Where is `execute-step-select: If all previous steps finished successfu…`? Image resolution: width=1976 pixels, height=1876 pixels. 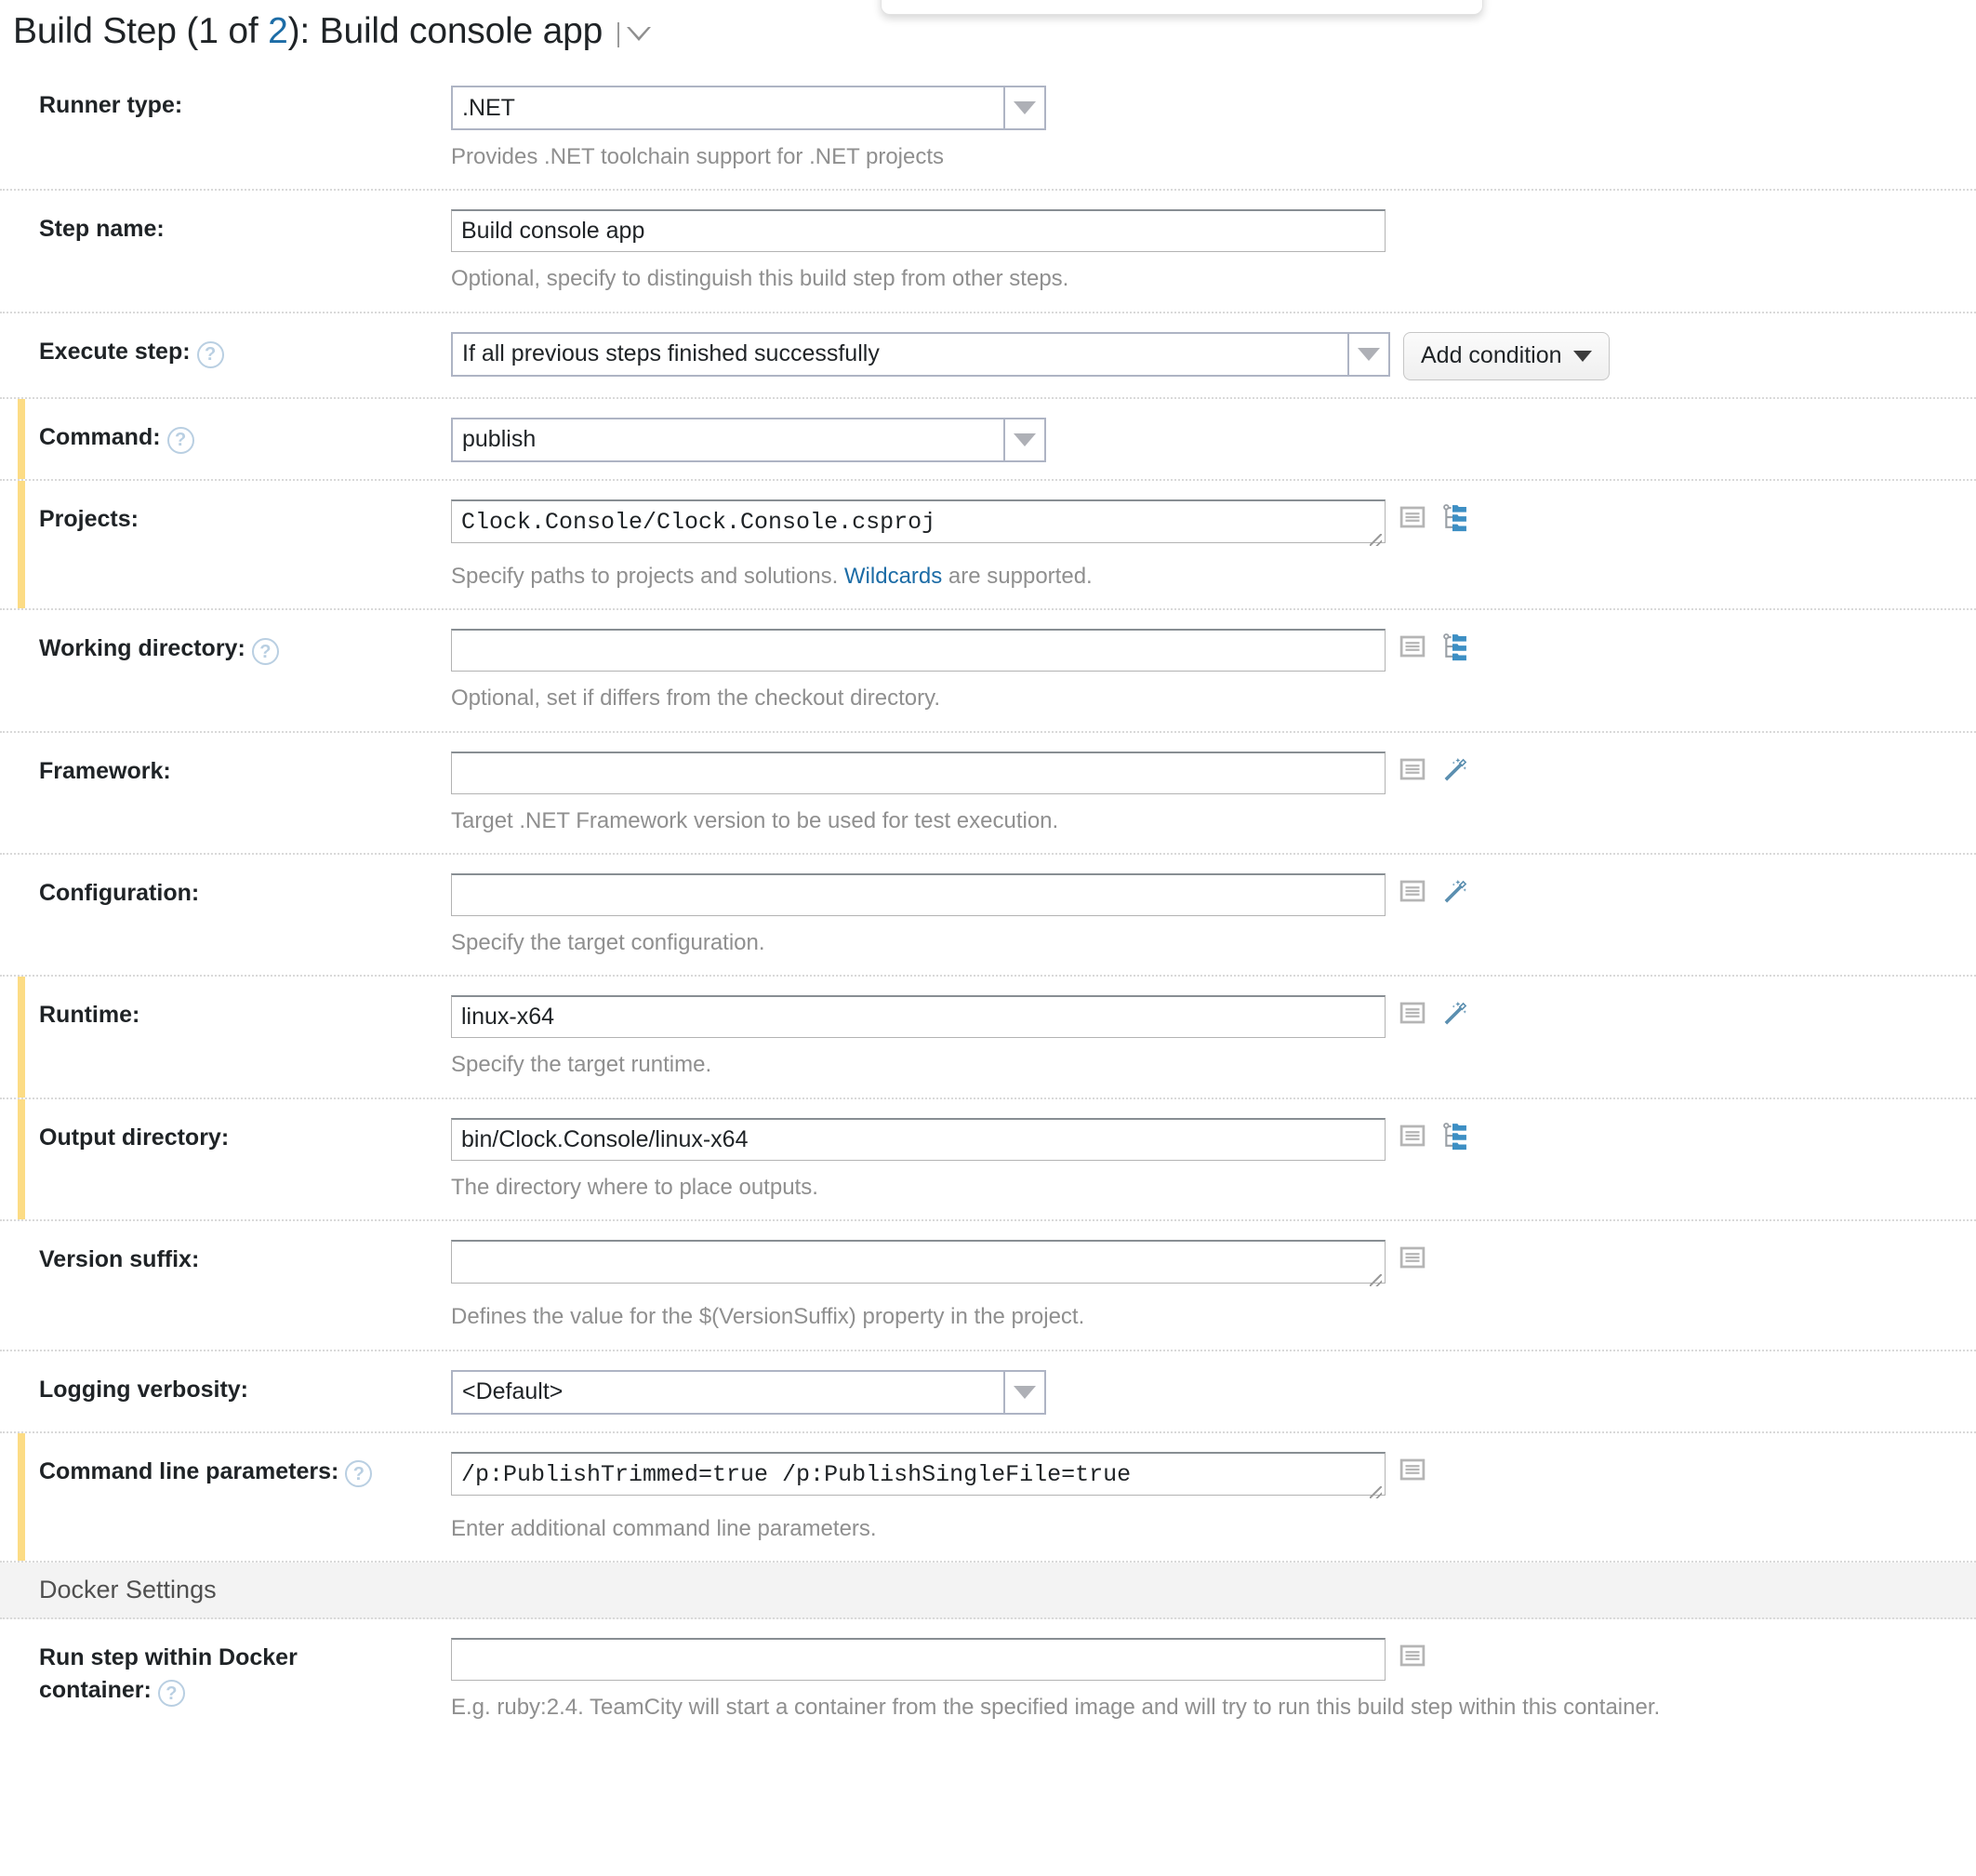 execute-step-select: If all previous steps finished successfu… is located at coordinates (921, 354).